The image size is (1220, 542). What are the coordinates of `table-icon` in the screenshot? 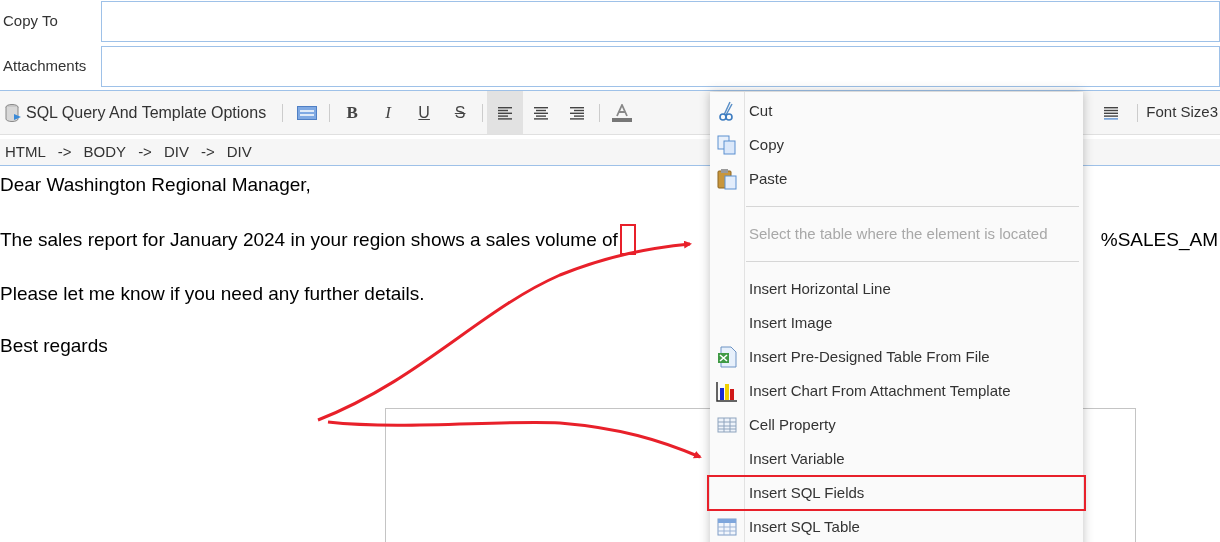 It's located at (727, 527).